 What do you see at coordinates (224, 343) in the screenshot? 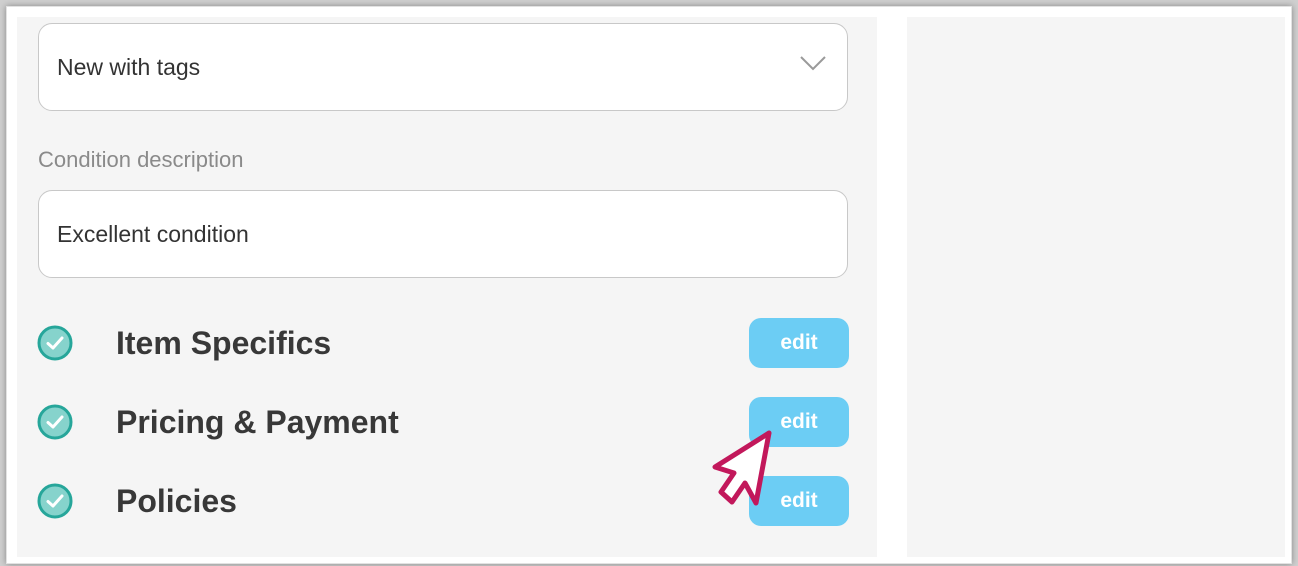
I see `section-title: Item Specifics` at bounding box center [224, 343].